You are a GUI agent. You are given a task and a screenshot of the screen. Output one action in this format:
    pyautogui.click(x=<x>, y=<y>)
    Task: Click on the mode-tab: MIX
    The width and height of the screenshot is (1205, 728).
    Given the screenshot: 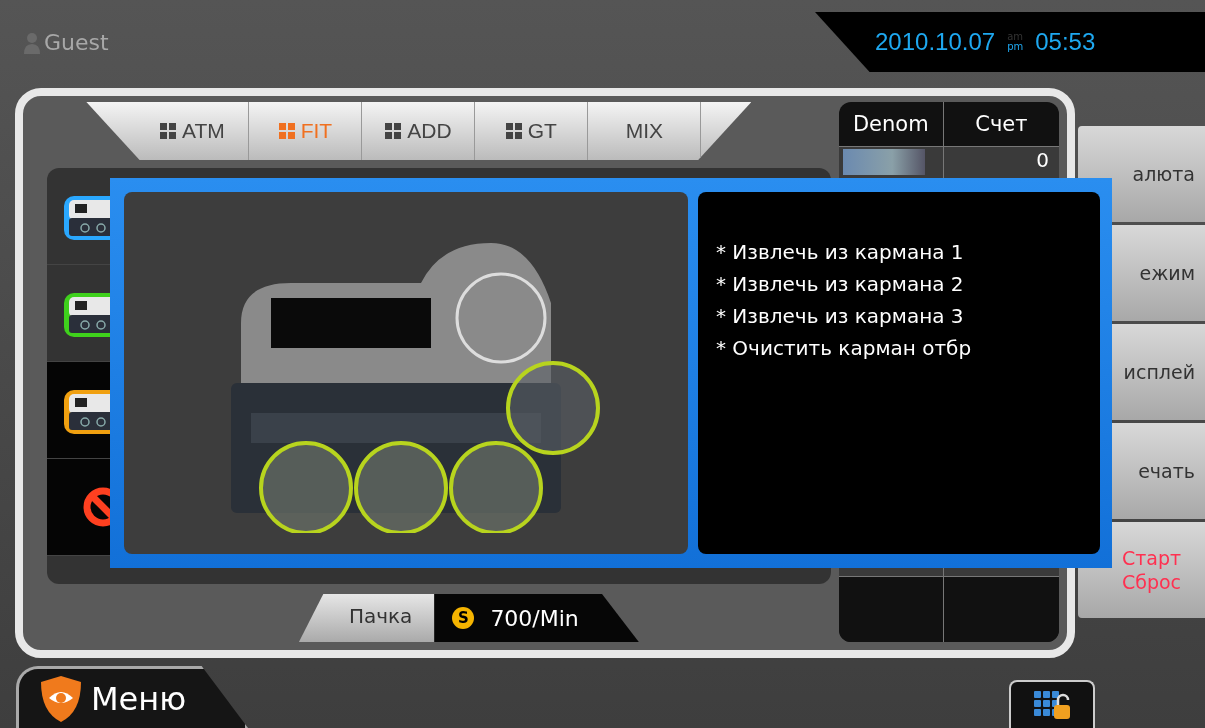 What is the action you would take?
    pyautogui.click(x=645, y=131)
    